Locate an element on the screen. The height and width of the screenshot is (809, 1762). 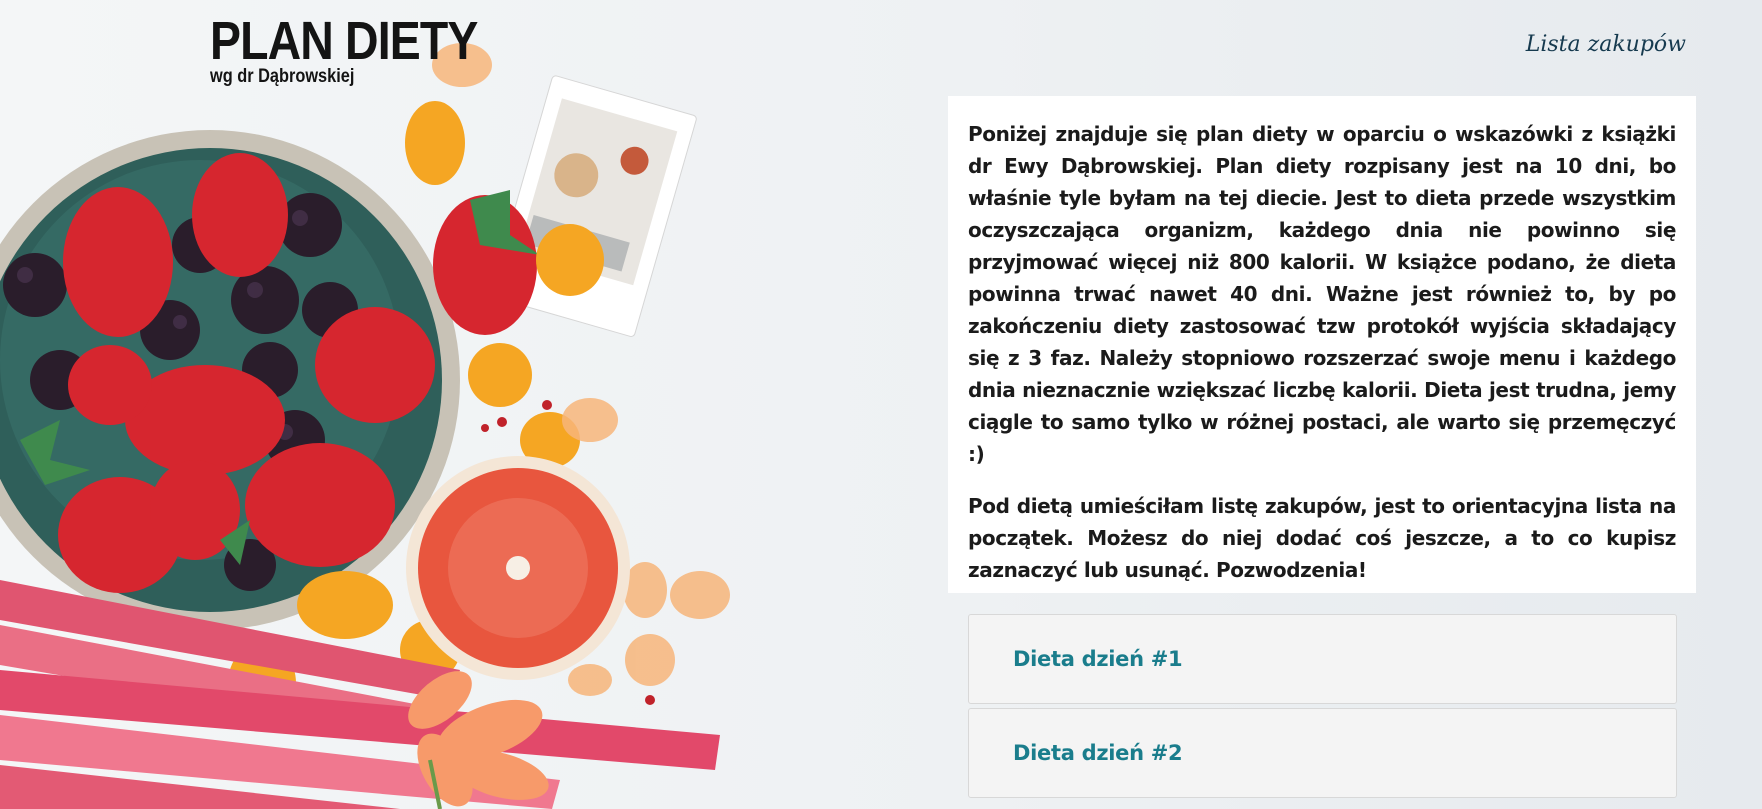
brand-subtitle: wg dr Dąbrowskiej is located at coordinates (282, 76).